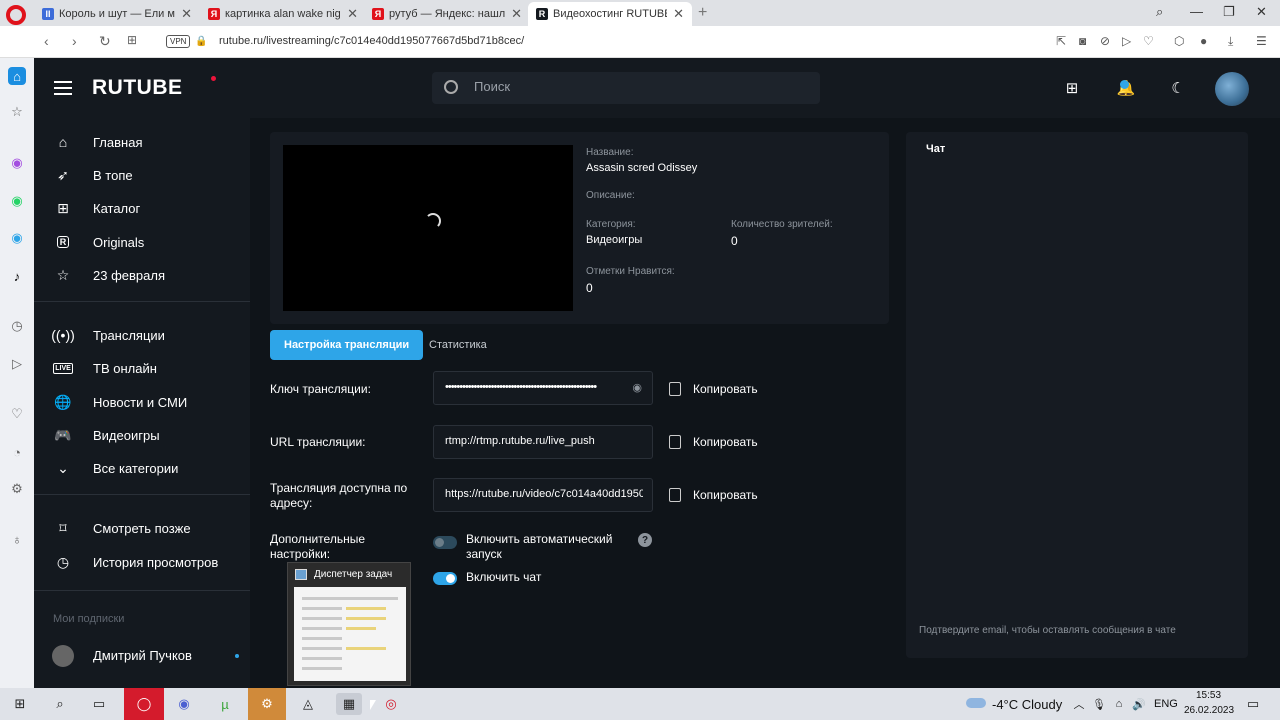 This screenshot has width=1280, height=720. What do you see at coordinates (267, 704) in the screenshot?
I see `steam-taskbar-icon: ⚙` at bounding box center [267, 704].